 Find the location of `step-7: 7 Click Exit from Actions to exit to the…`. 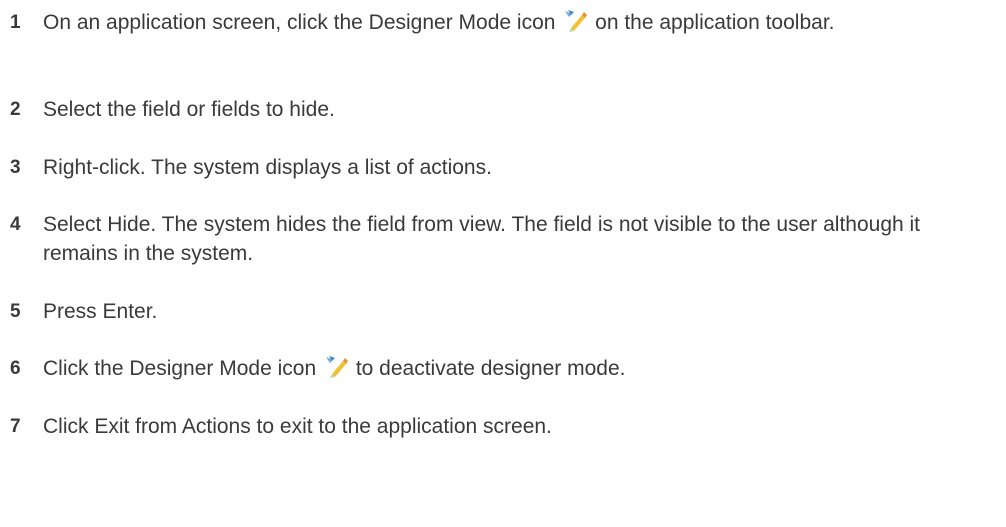

step-7: 7 Click Exit from Actions to exit to the… is located at coordinates (508, 426).